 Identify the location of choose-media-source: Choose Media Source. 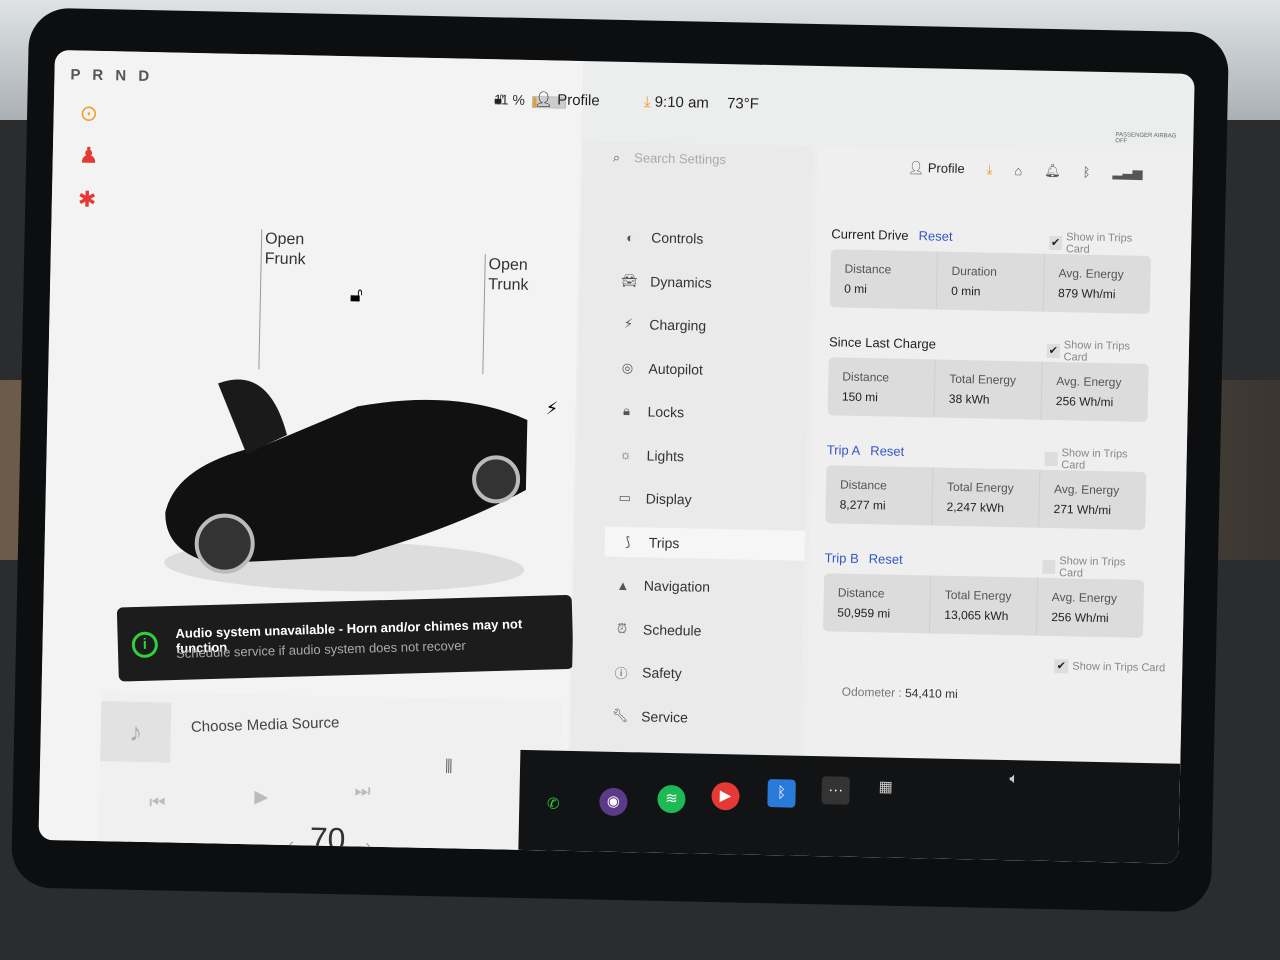
(265, 725).